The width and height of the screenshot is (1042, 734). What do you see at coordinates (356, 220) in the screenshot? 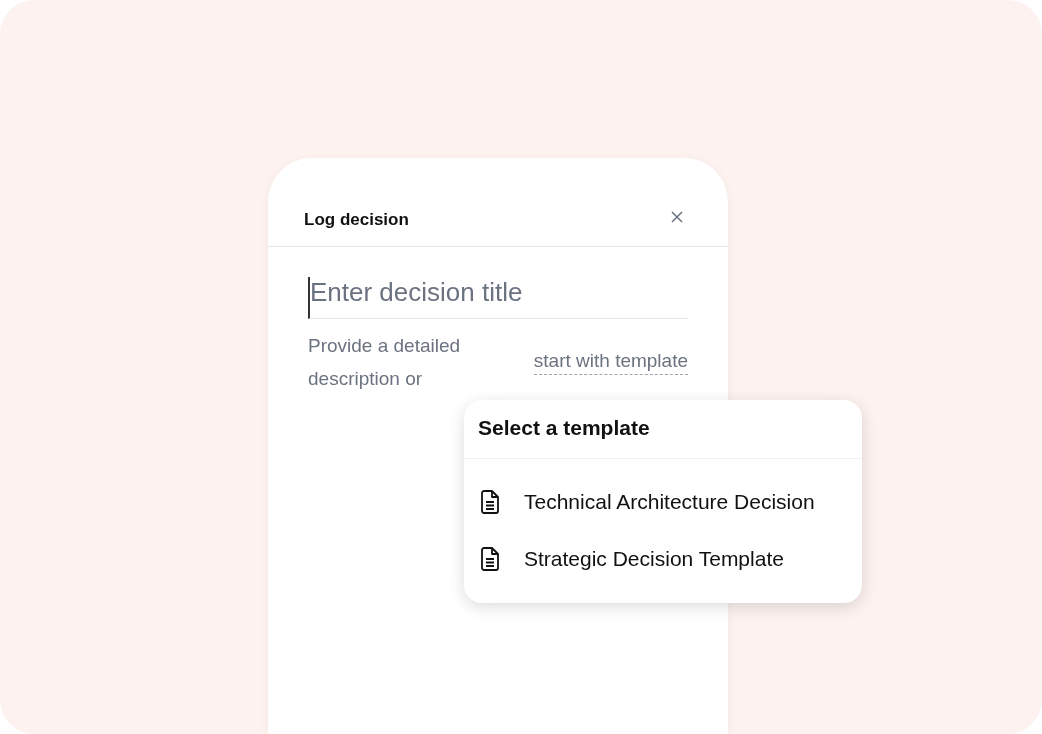
I see `dialog-title: Log decision` at bounding box center [356, 220].